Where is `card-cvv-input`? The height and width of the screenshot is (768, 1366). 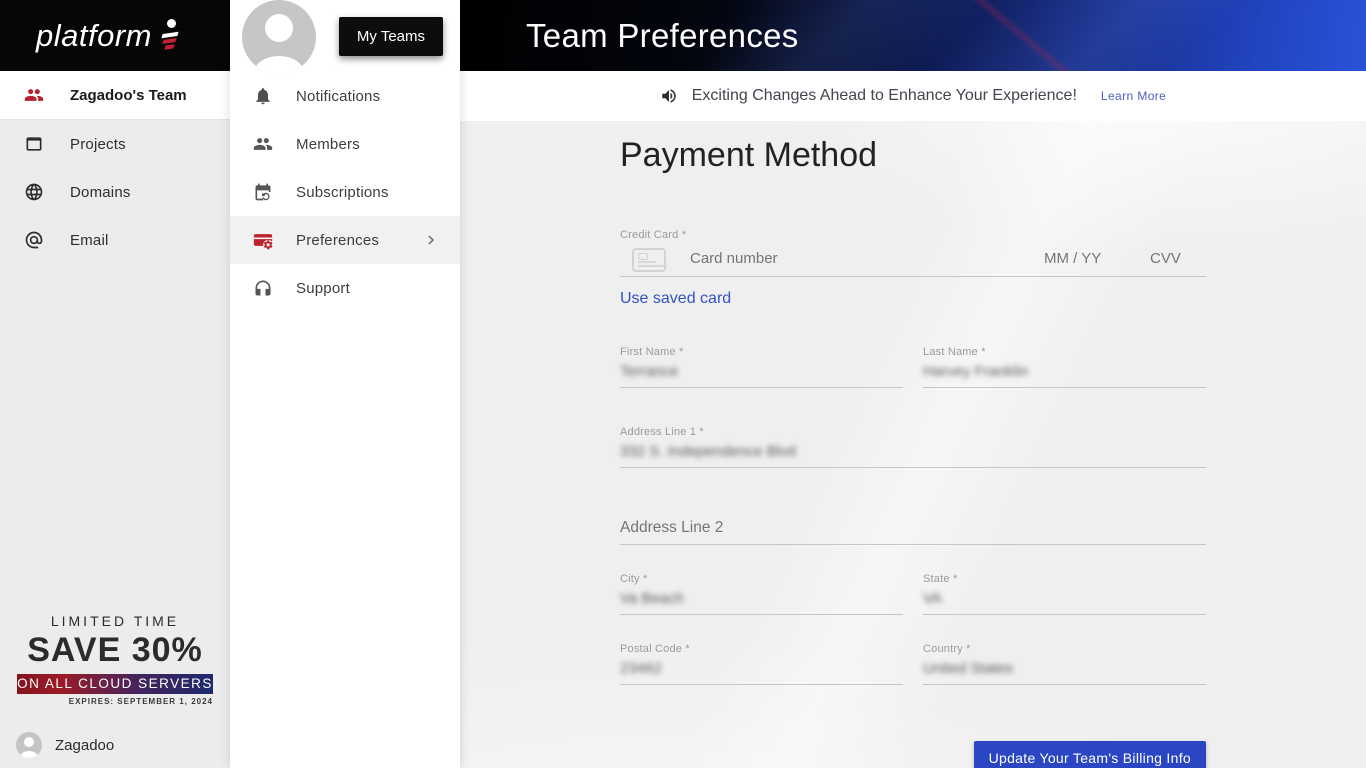 card-cvv-input is located at coordinates (1178, 259).